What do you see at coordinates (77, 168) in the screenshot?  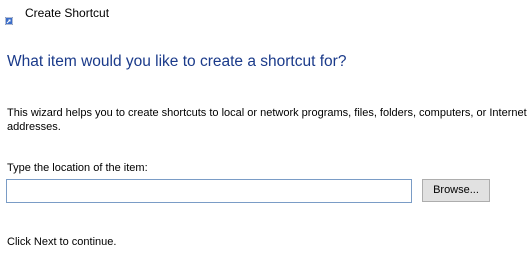 I see `location-label: Type the location of the item:` at bounding box center [77, 168].